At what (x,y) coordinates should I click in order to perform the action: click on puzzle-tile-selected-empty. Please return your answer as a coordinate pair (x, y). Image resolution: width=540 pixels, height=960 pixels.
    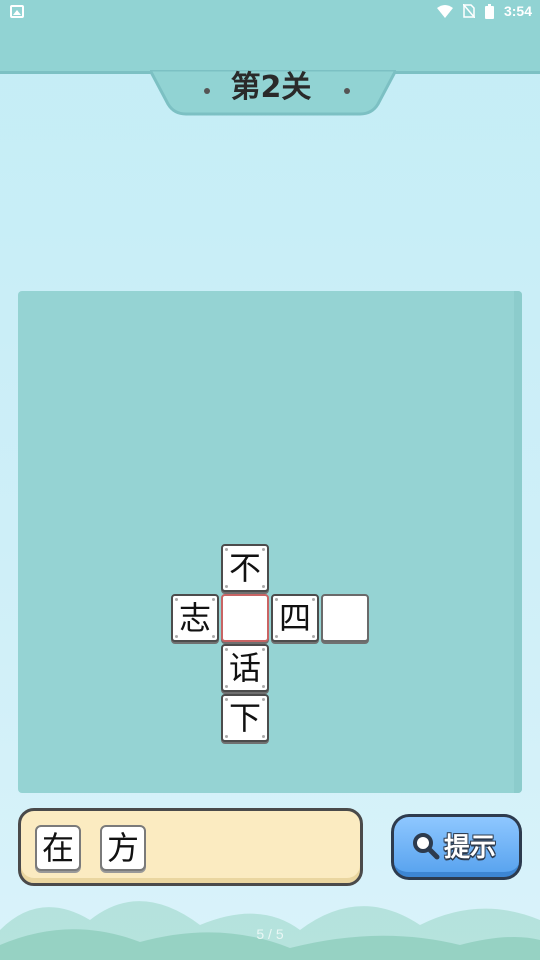
    Looking at the image, I should click on (245, 618).